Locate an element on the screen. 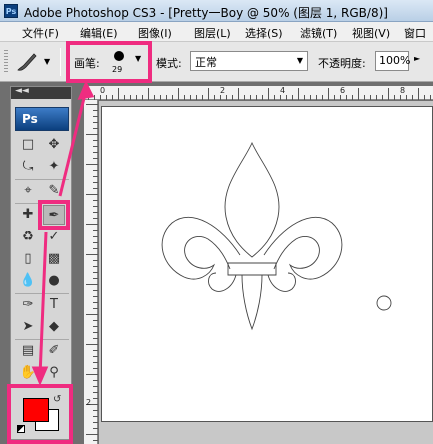  arrow-to-color-swatch is located at coordinates (43, 304).